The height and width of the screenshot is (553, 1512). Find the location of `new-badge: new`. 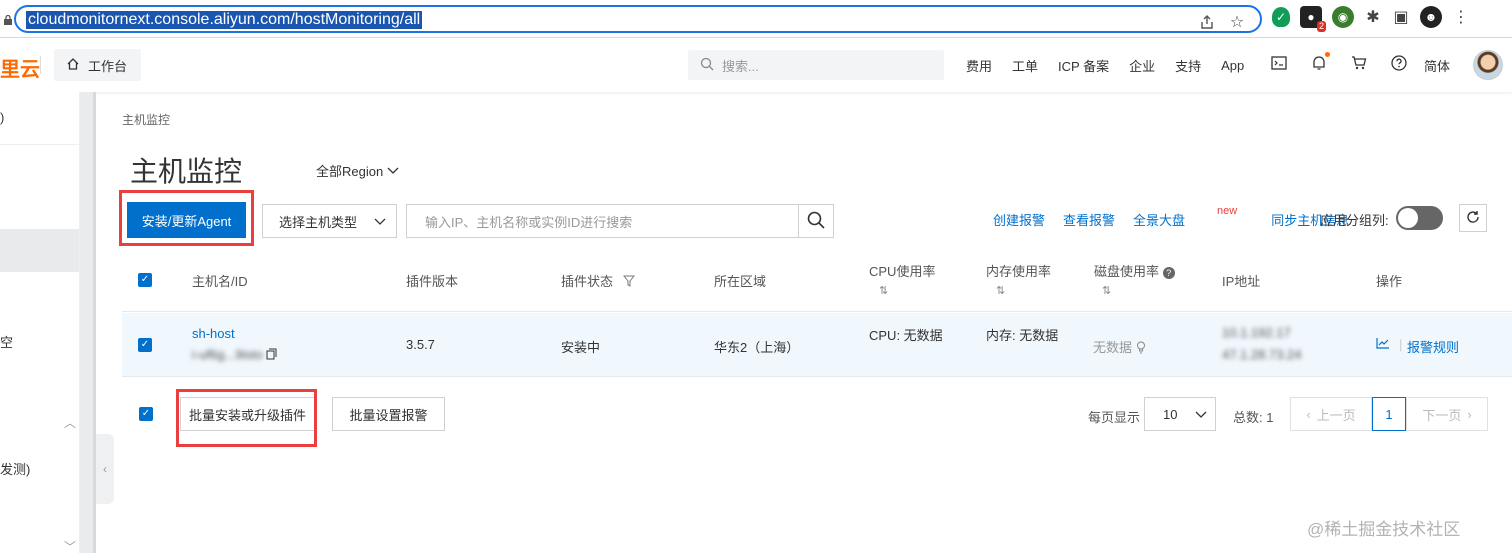

new-badge: new is located at coordinates (1227, 211).